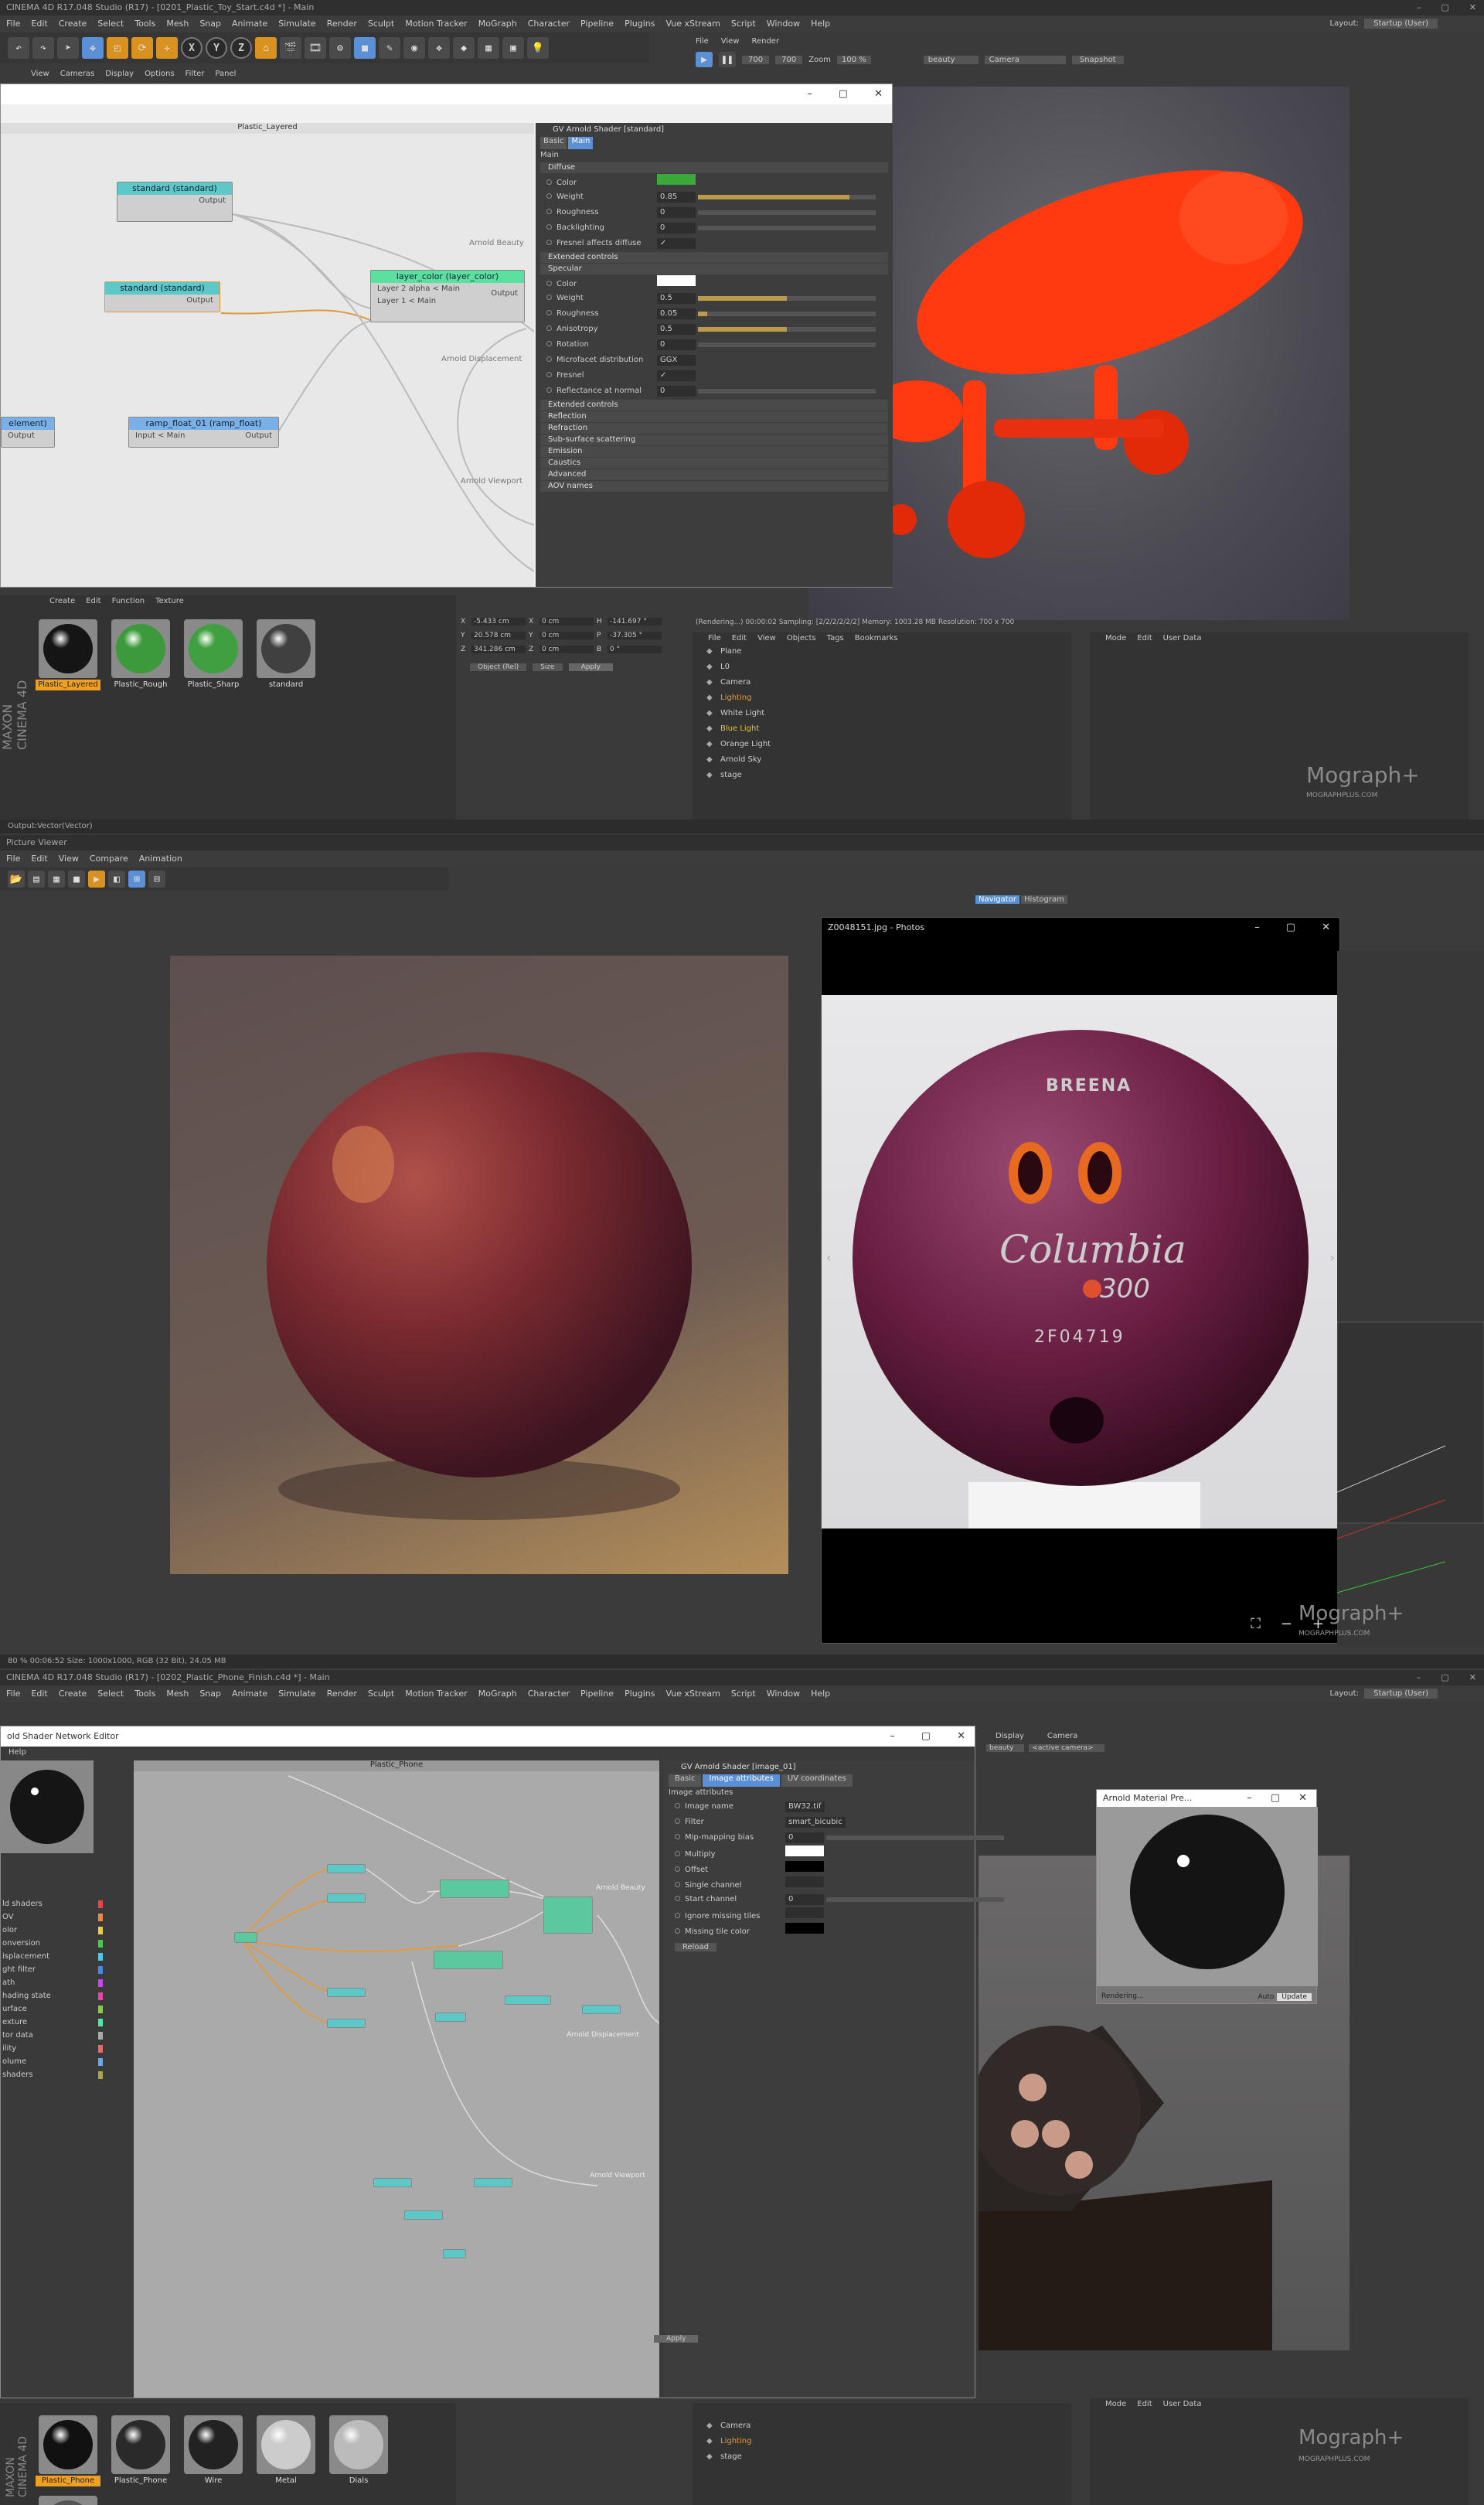 This screenshot has height=2505, width=1484. I want to click on object-row: ◆ stage, so click(882, 2457).